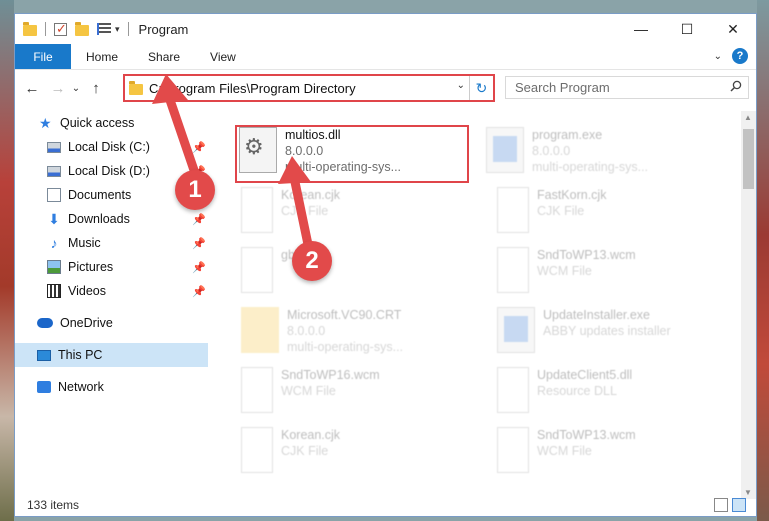 This screenshot has height=521, width=769. I want to click on sidebar-item-this-pc: This PC, so click(111, 355).